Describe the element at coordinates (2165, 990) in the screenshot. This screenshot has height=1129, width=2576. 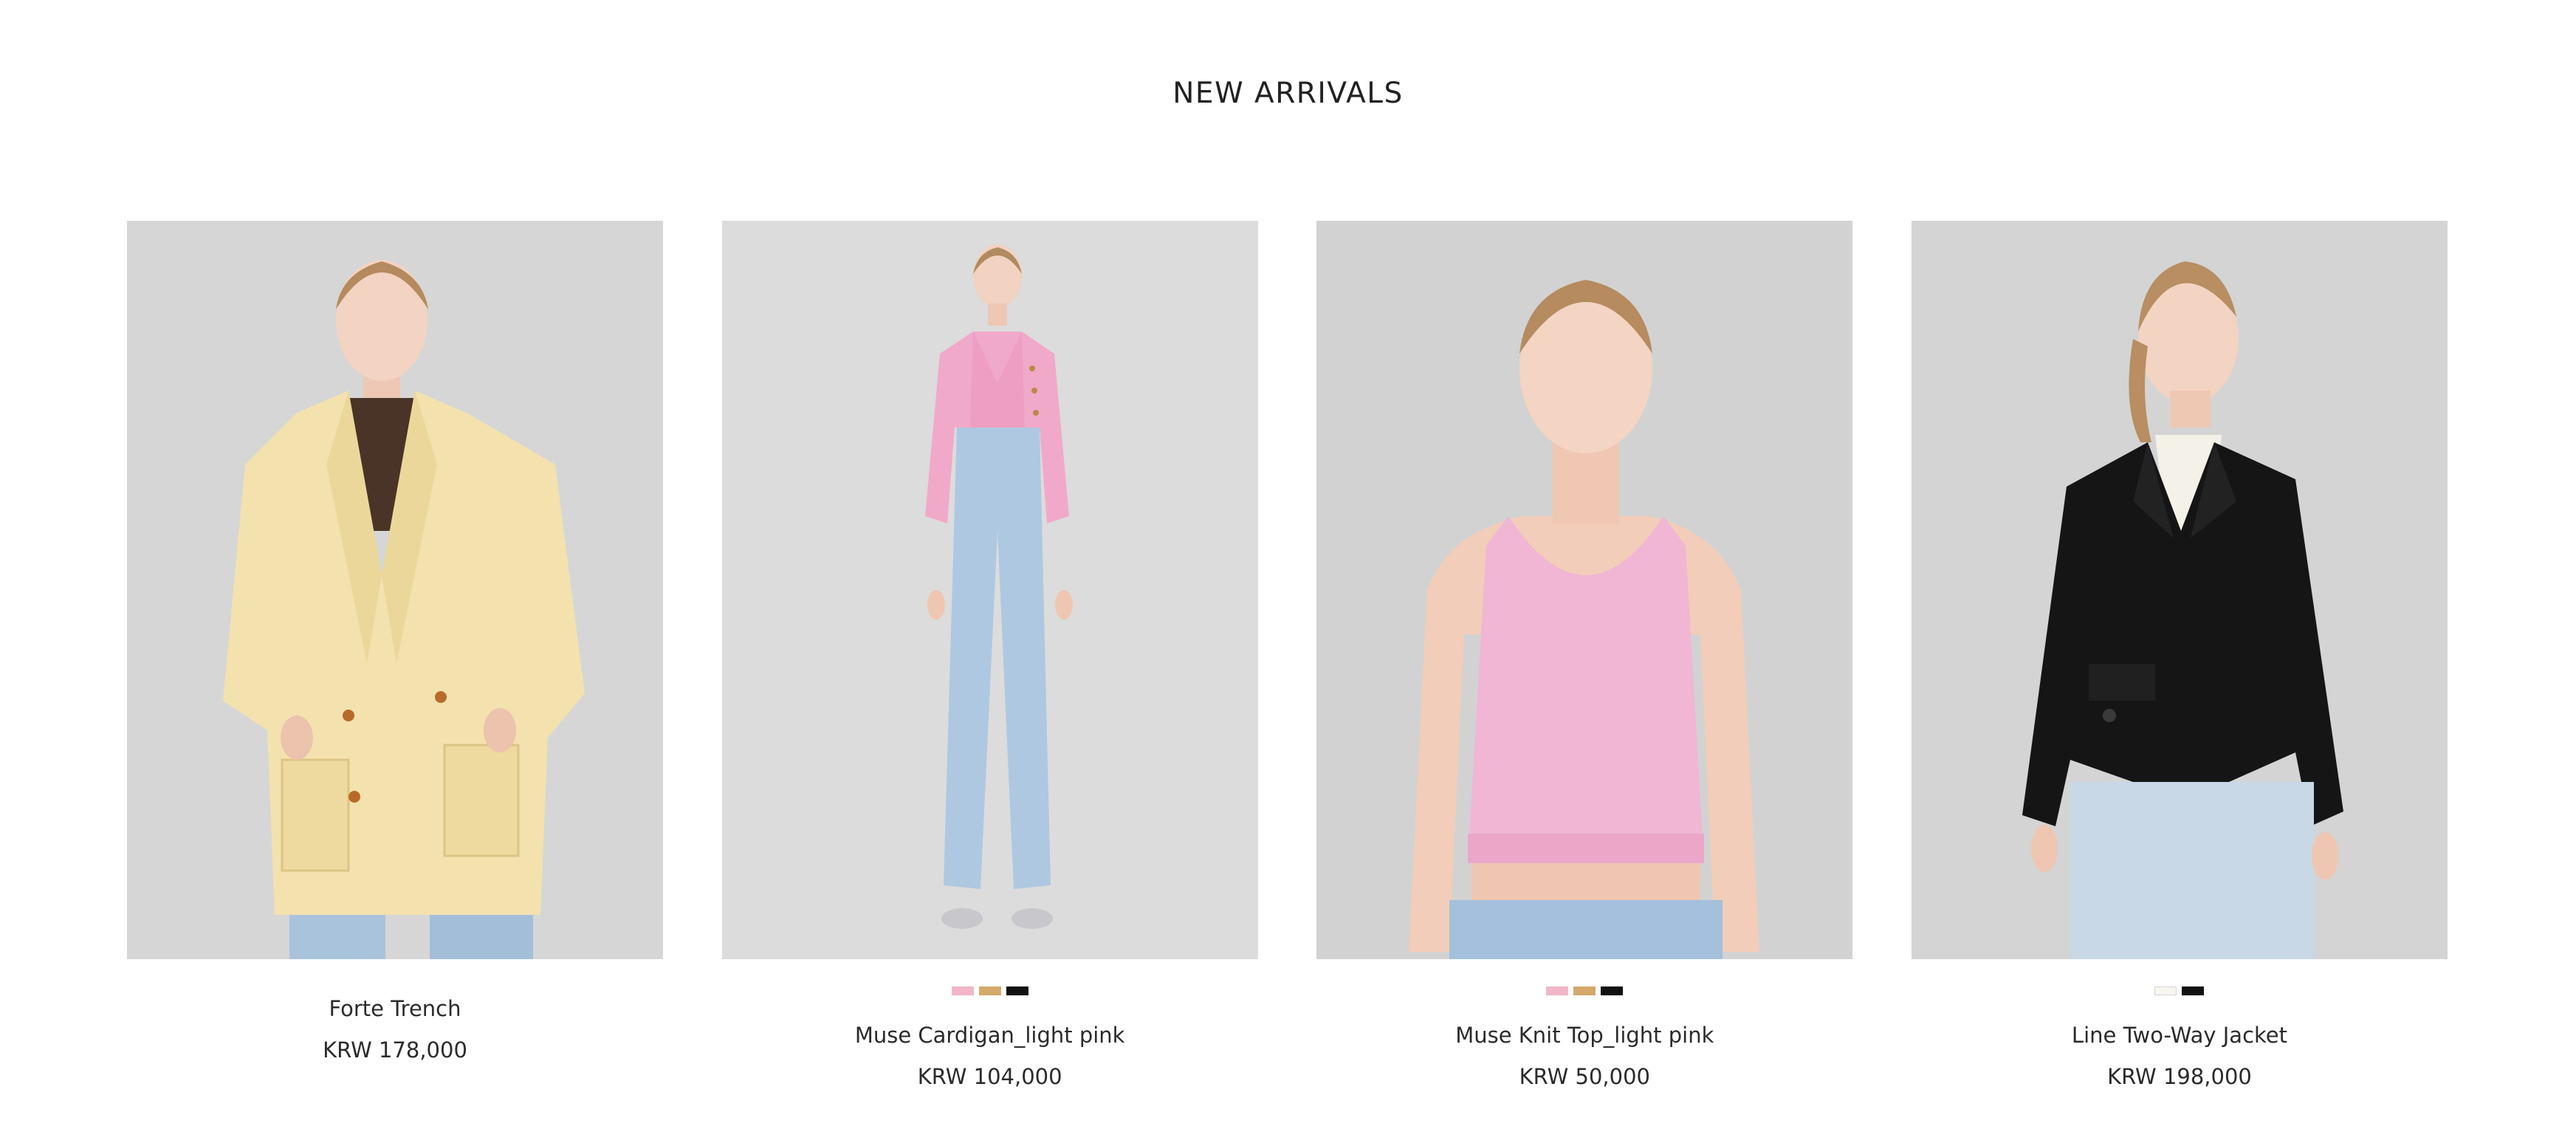
I see `color-swatch-ivory` at that location.